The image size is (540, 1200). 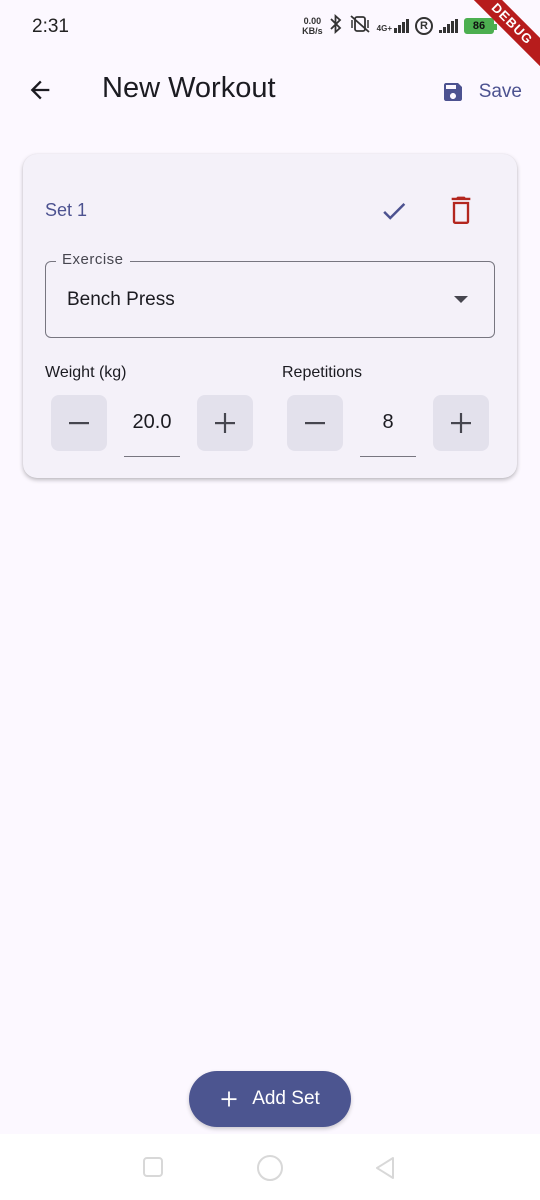 What do you see at coordinates (500, 91) in the screenshot?
I see `save-label: Save` at bounding box center [500, 91].